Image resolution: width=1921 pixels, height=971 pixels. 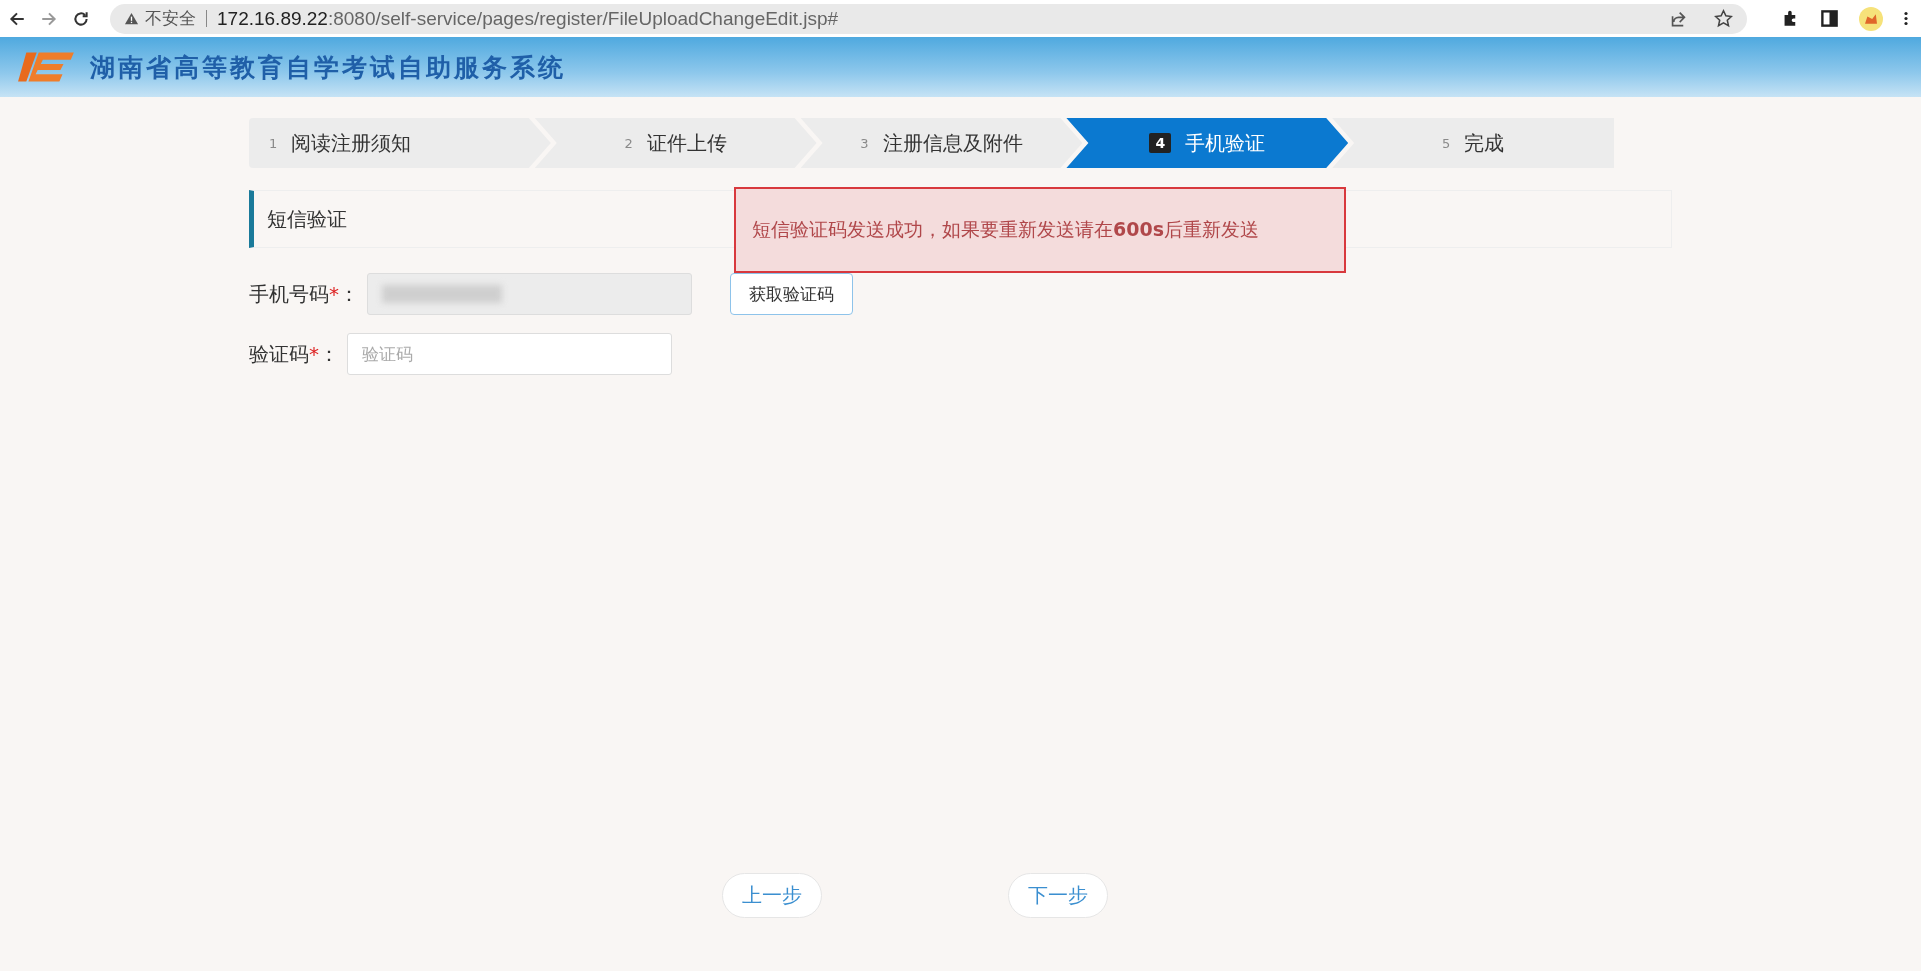 What do you see at coordinates (273, 143) in the screenshot?
I see `step-number: 1` at bounding box center [273, 143].